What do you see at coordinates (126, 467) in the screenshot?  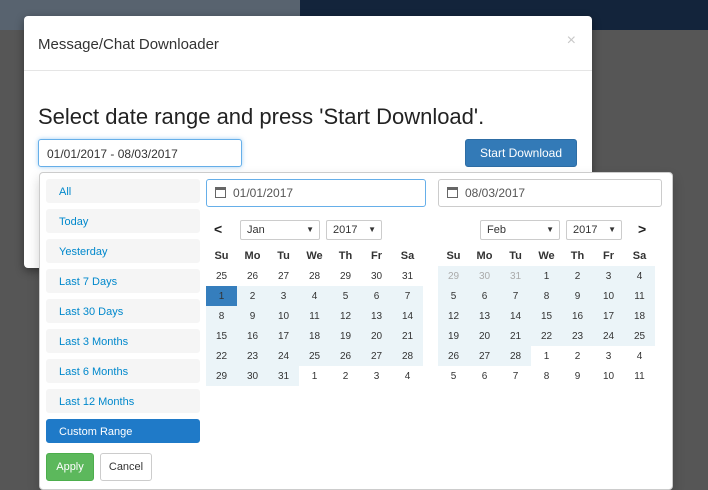 I see `cancel-button: Cancel` at bounding box center [126, 467].